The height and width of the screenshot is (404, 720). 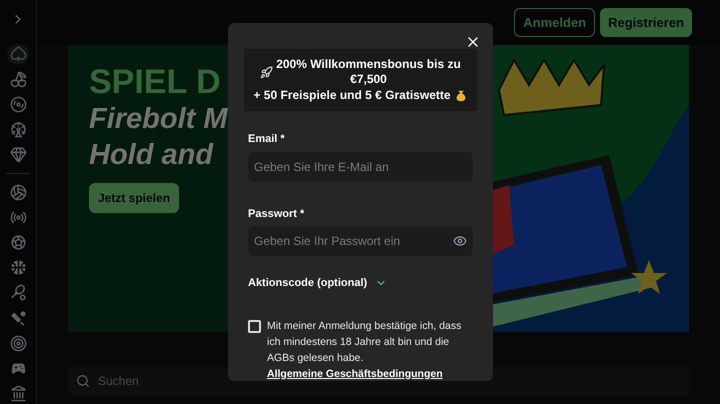 I want to click on password-field: Geben Sie Ihr Passwort ein, so click(x=360, y=241).